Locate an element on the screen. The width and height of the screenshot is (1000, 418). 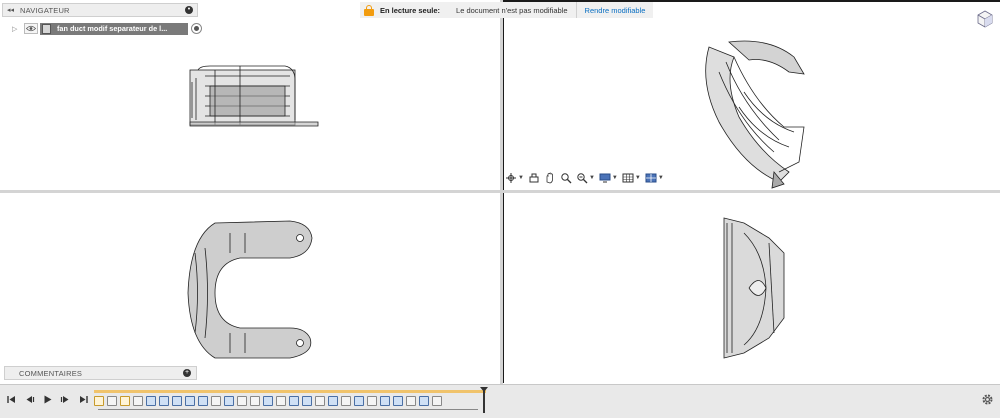
timeline-baseline is located at coordinates (288, 409).